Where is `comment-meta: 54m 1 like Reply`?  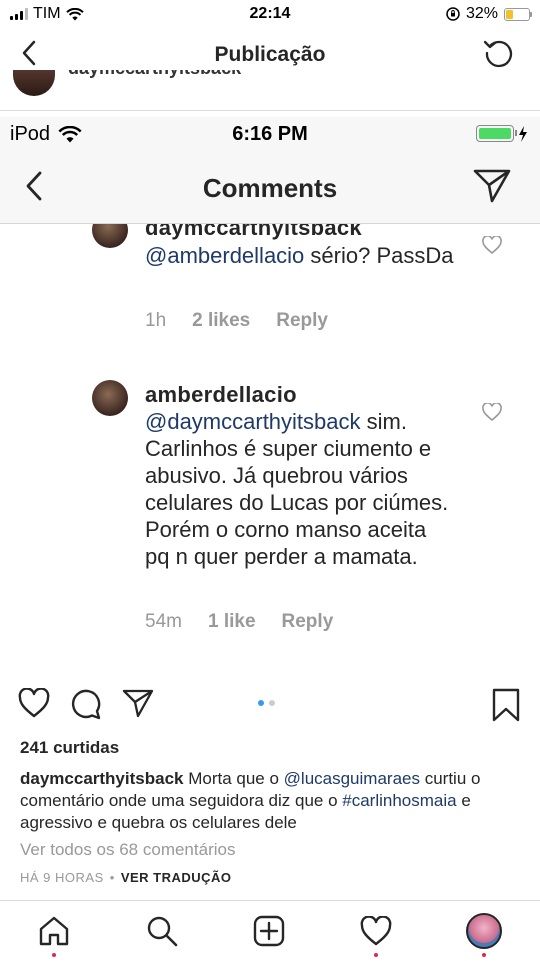 comment-meta: 54m 1 like Reply is located at coordinates (239, 622).